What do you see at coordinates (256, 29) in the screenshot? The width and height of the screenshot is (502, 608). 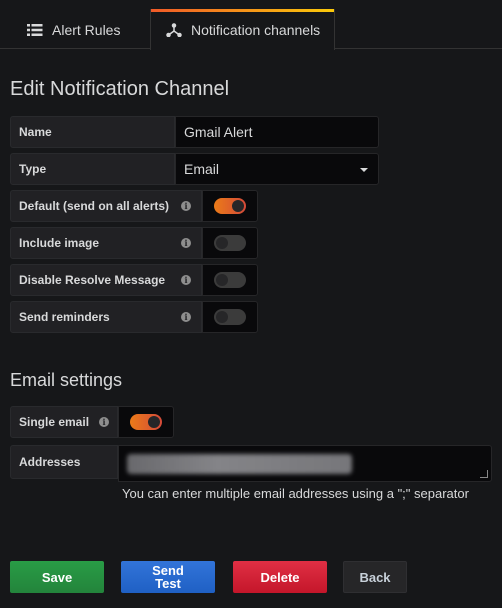 I see `tab-label: Notification channels` at bounding box center [256, 29].